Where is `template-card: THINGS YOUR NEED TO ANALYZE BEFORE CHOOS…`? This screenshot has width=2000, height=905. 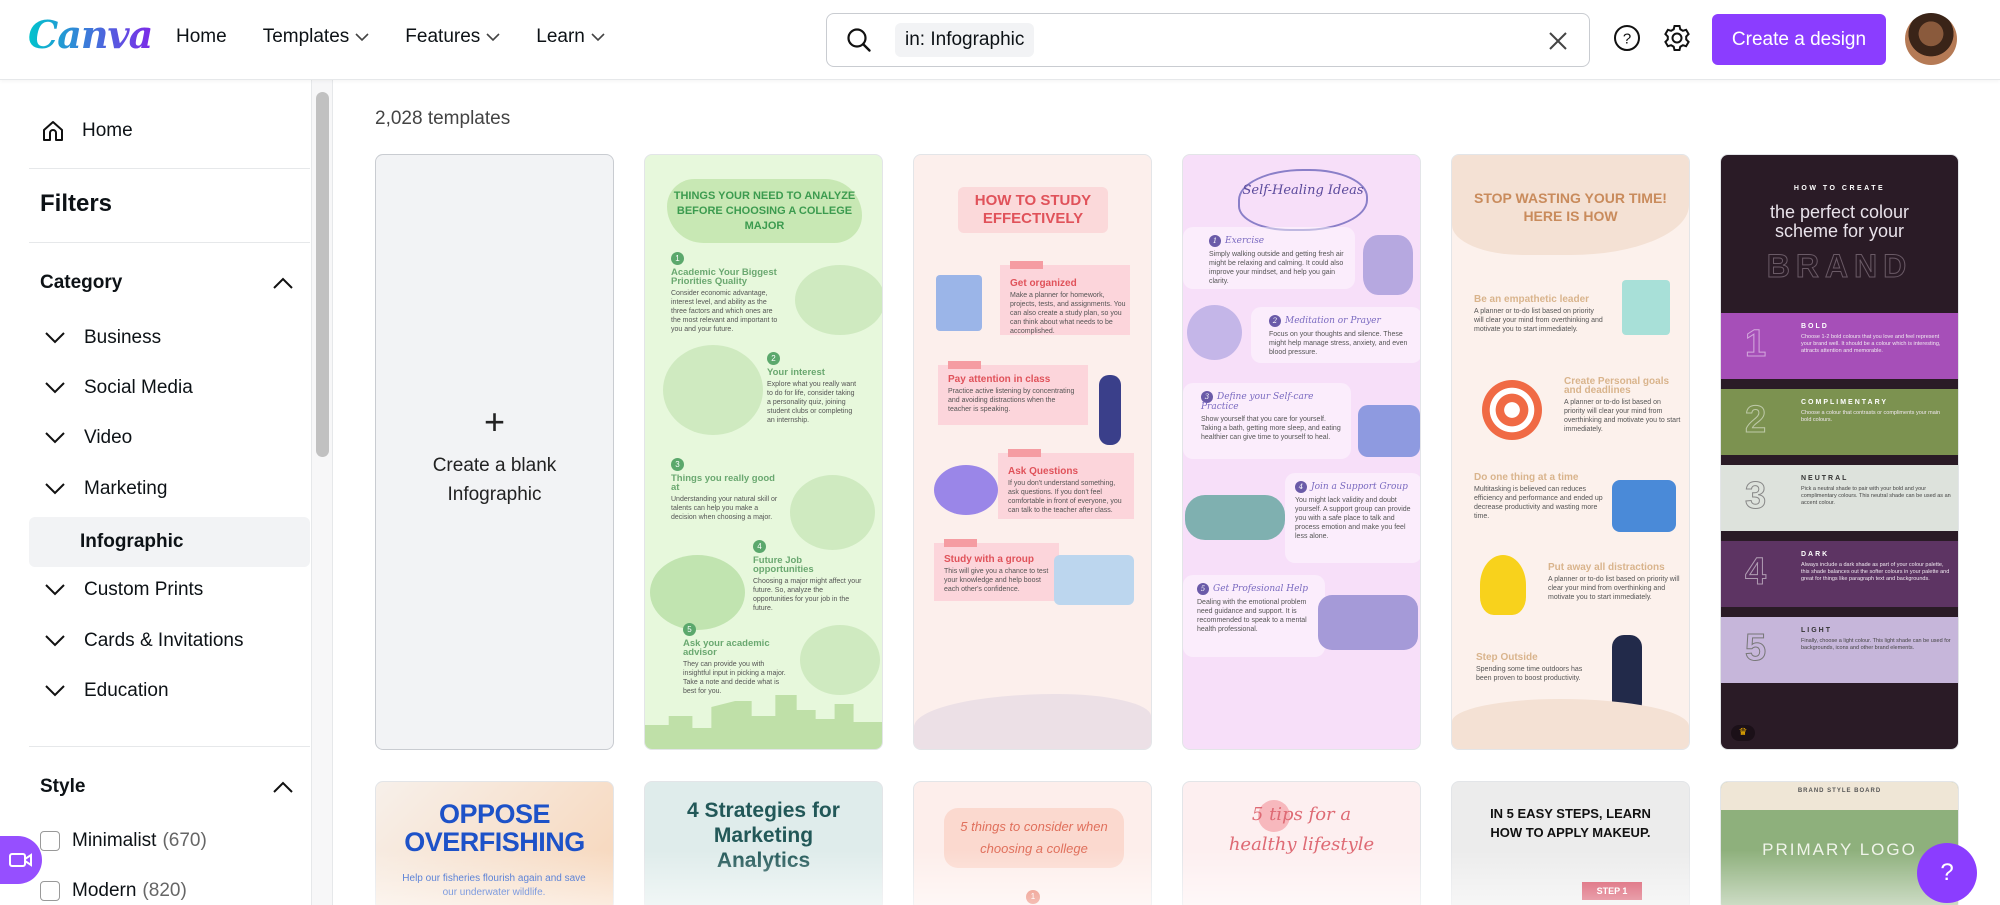 template-card: THINGS YOUR NEED TO ANALYZE BEFORE CHOOS… is located at coordinates (763, 452).